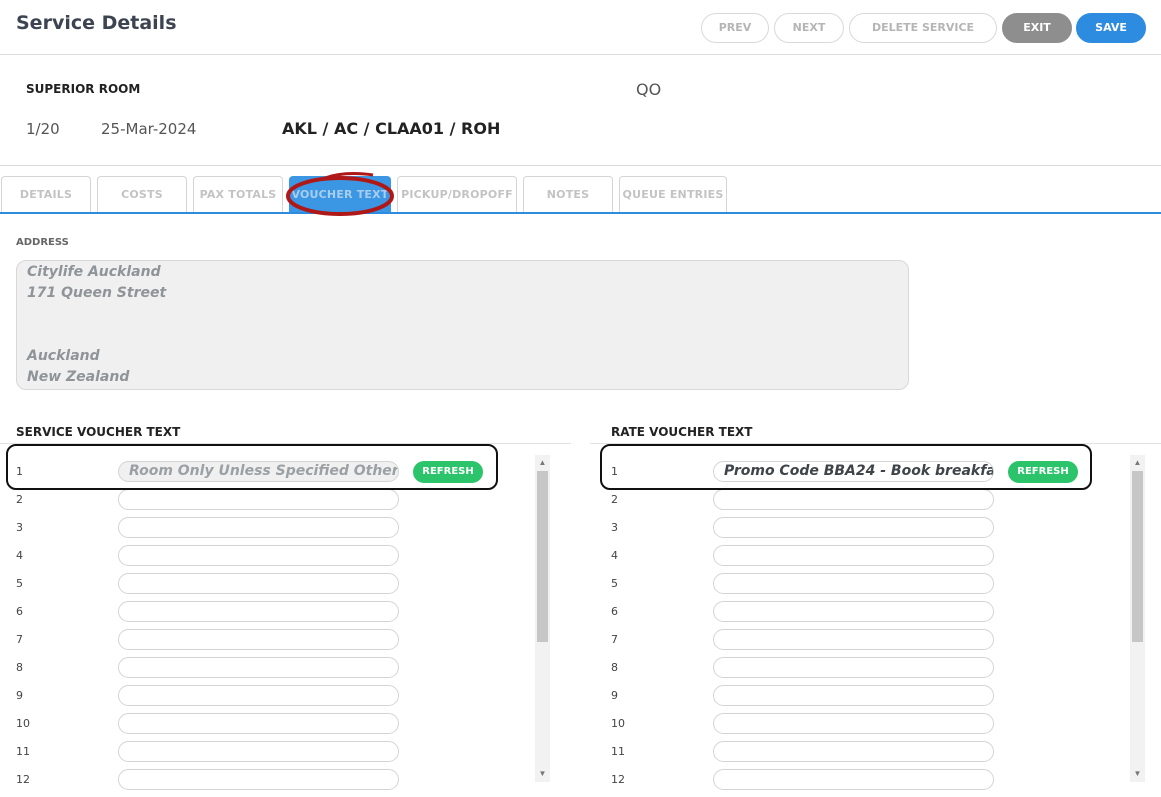  I want to click on tab-details: DETAILS, so click(46, 194).